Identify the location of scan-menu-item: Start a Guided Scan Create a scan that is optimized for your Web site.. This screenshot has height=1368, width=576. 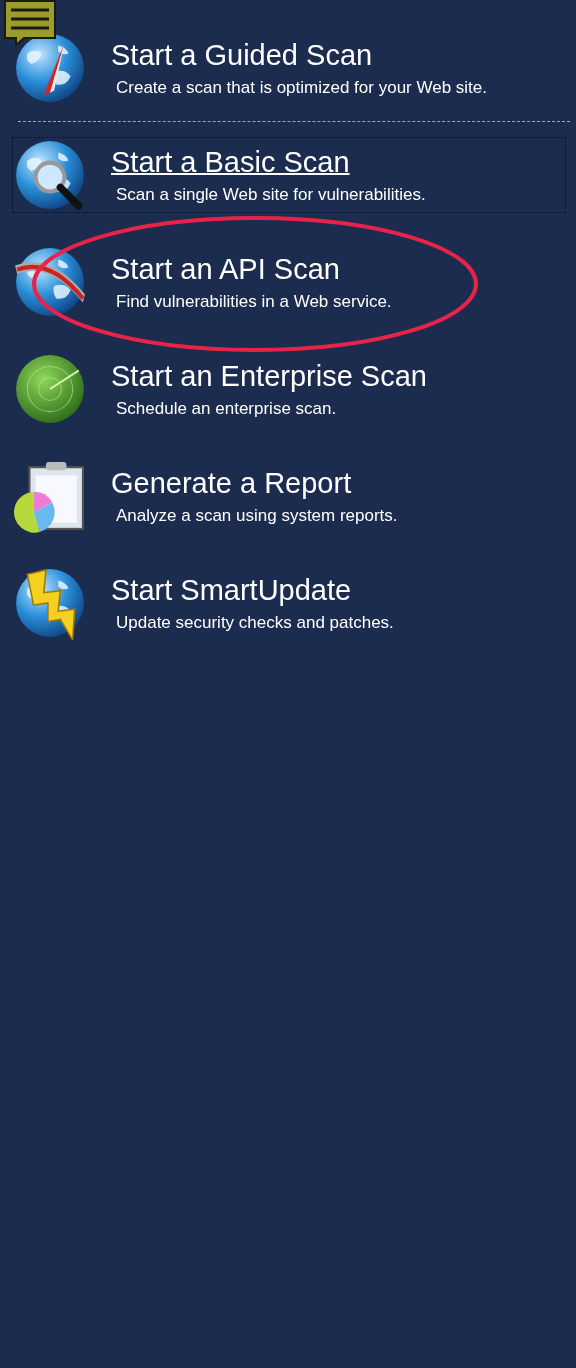
(289, 68).